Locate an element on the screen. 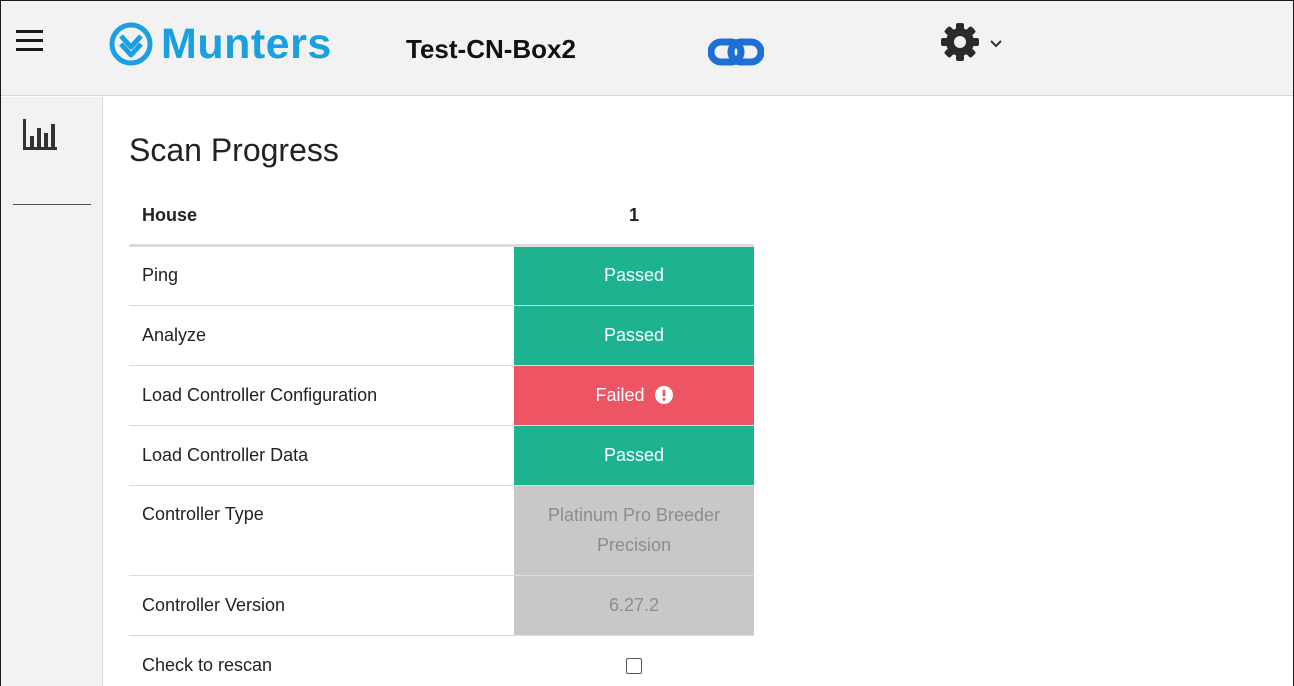 The width and height of the screenshot is (1294, 686). controller-version-value: 6.27.2 is located at coordinates (634, 605).